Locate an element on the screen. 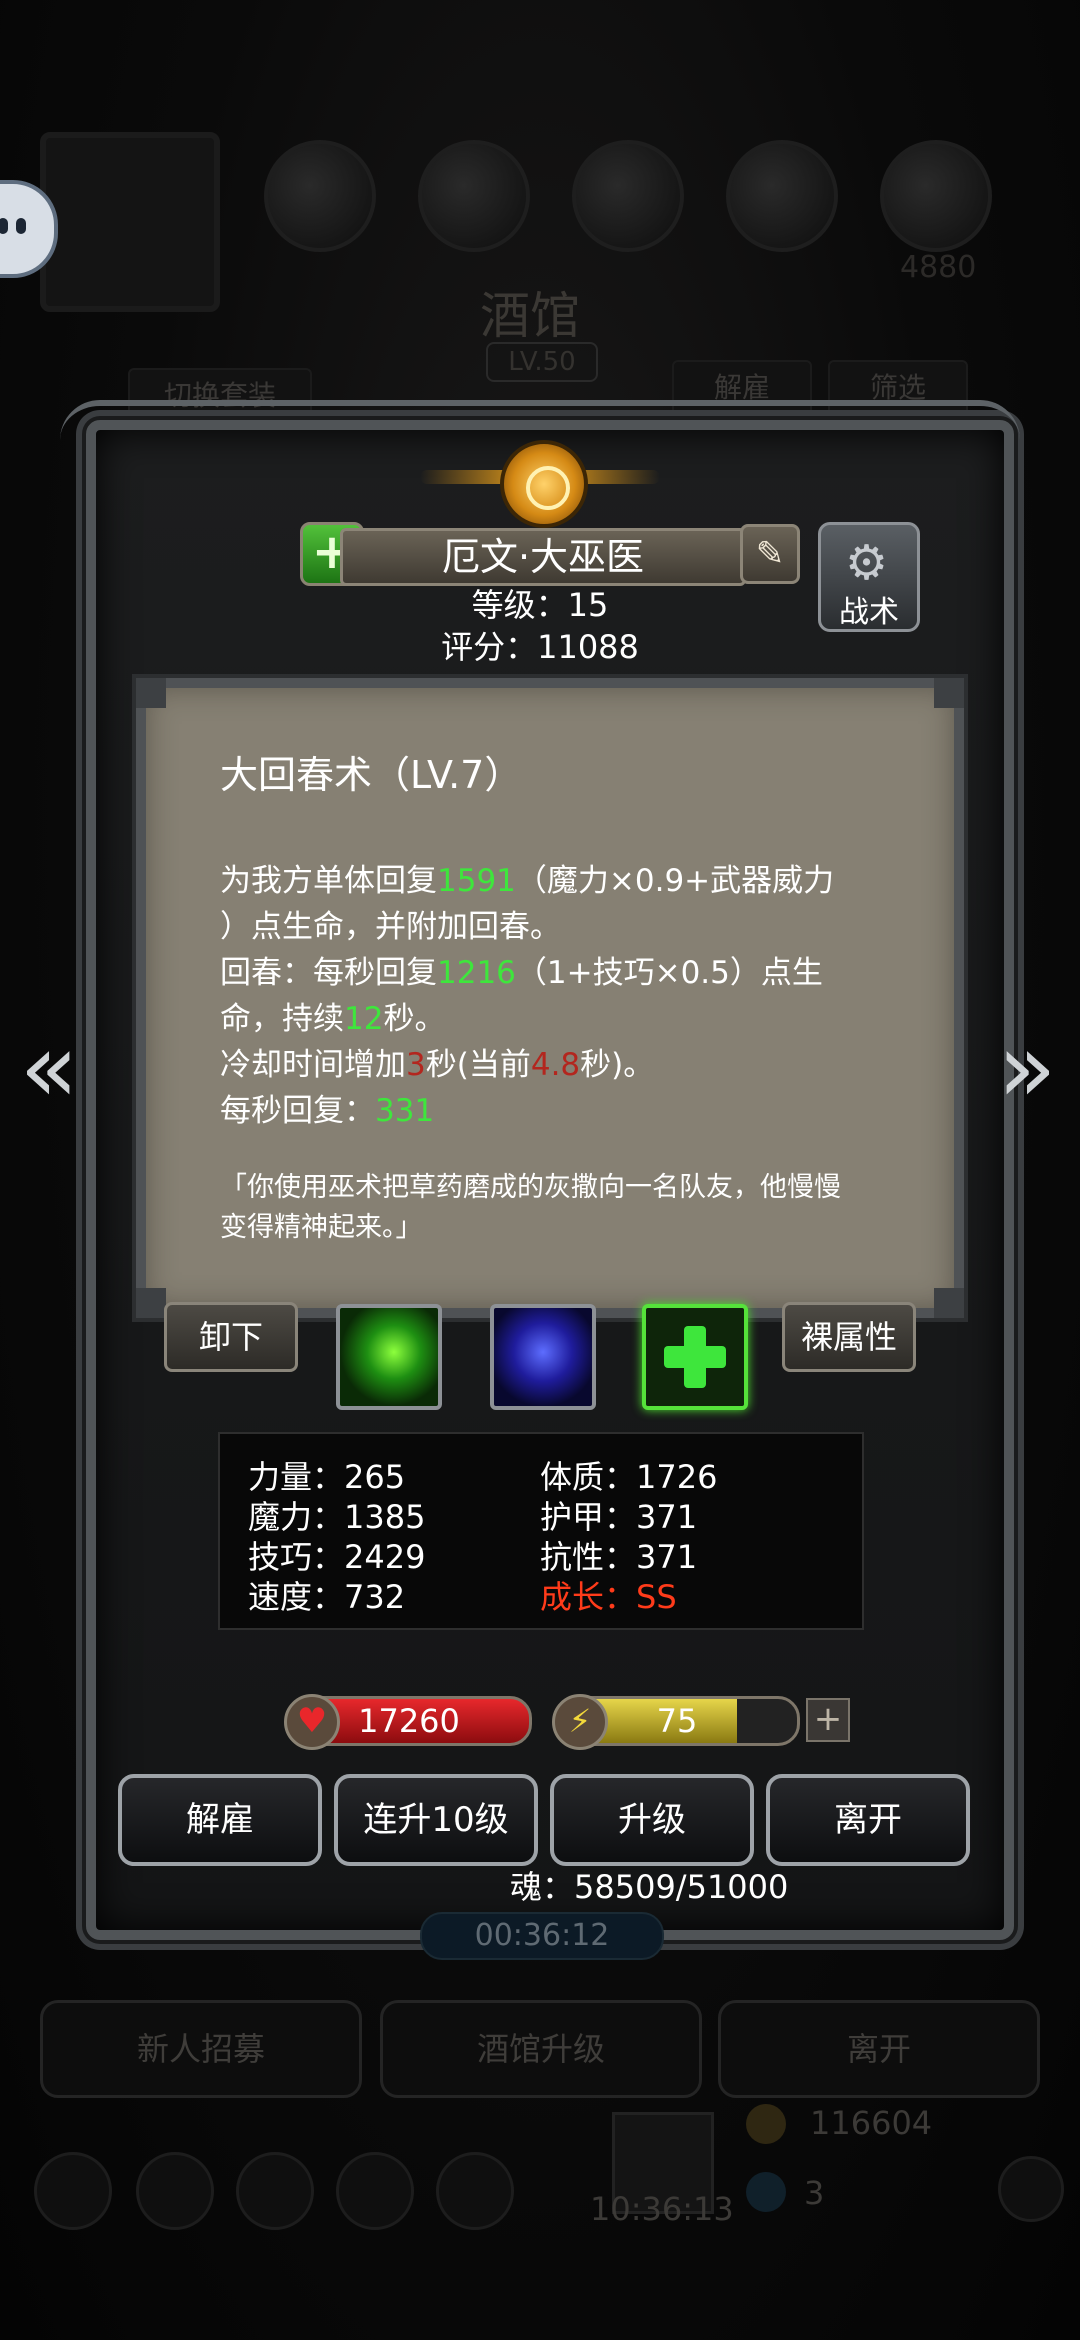 This screenshot has width=1080, height=2340. skill-line: ）点生命，并附加回春。 is located at coordinates (390, 927).